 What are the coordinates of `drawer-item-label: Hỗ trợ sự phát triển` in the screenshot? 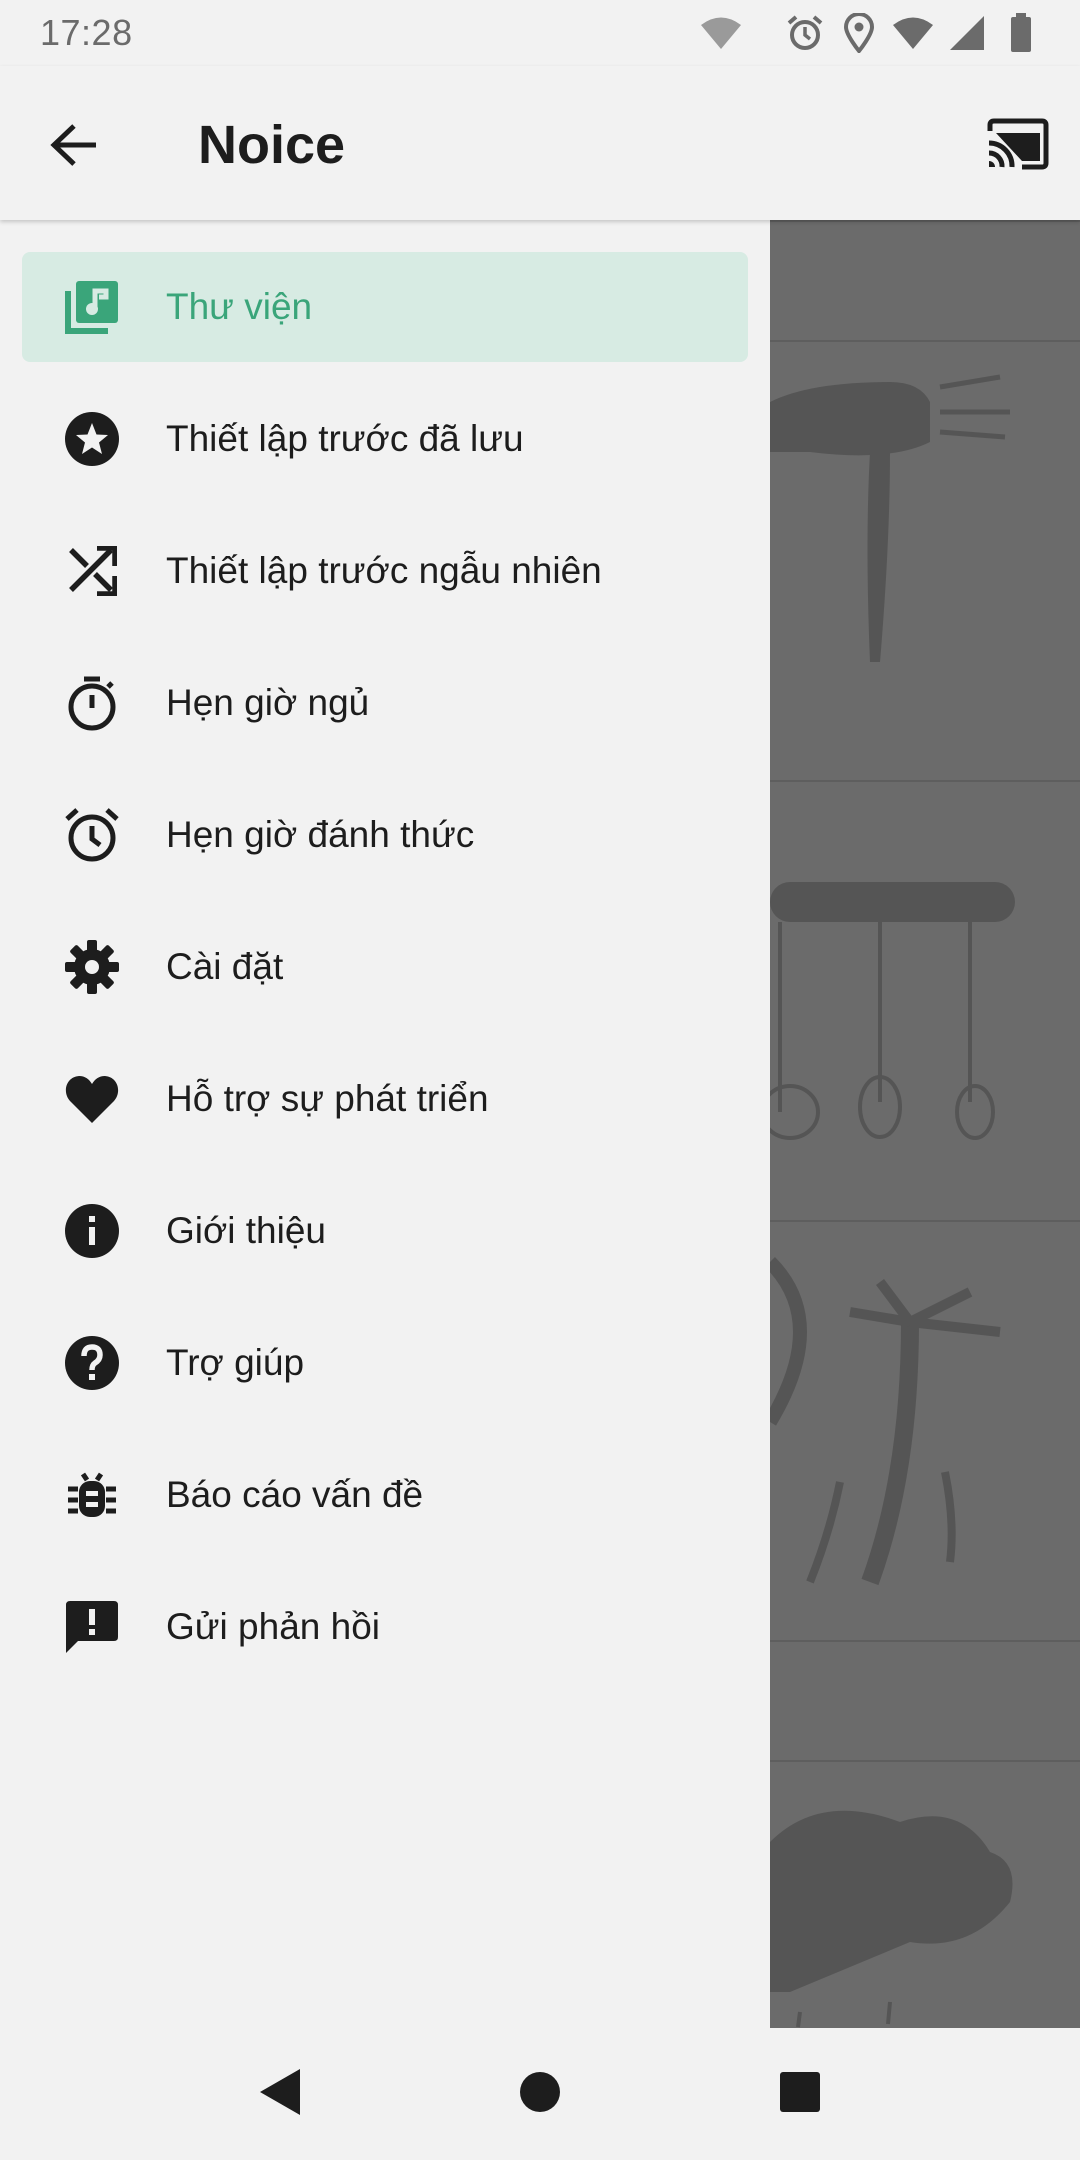 It's located at (327, 1098).